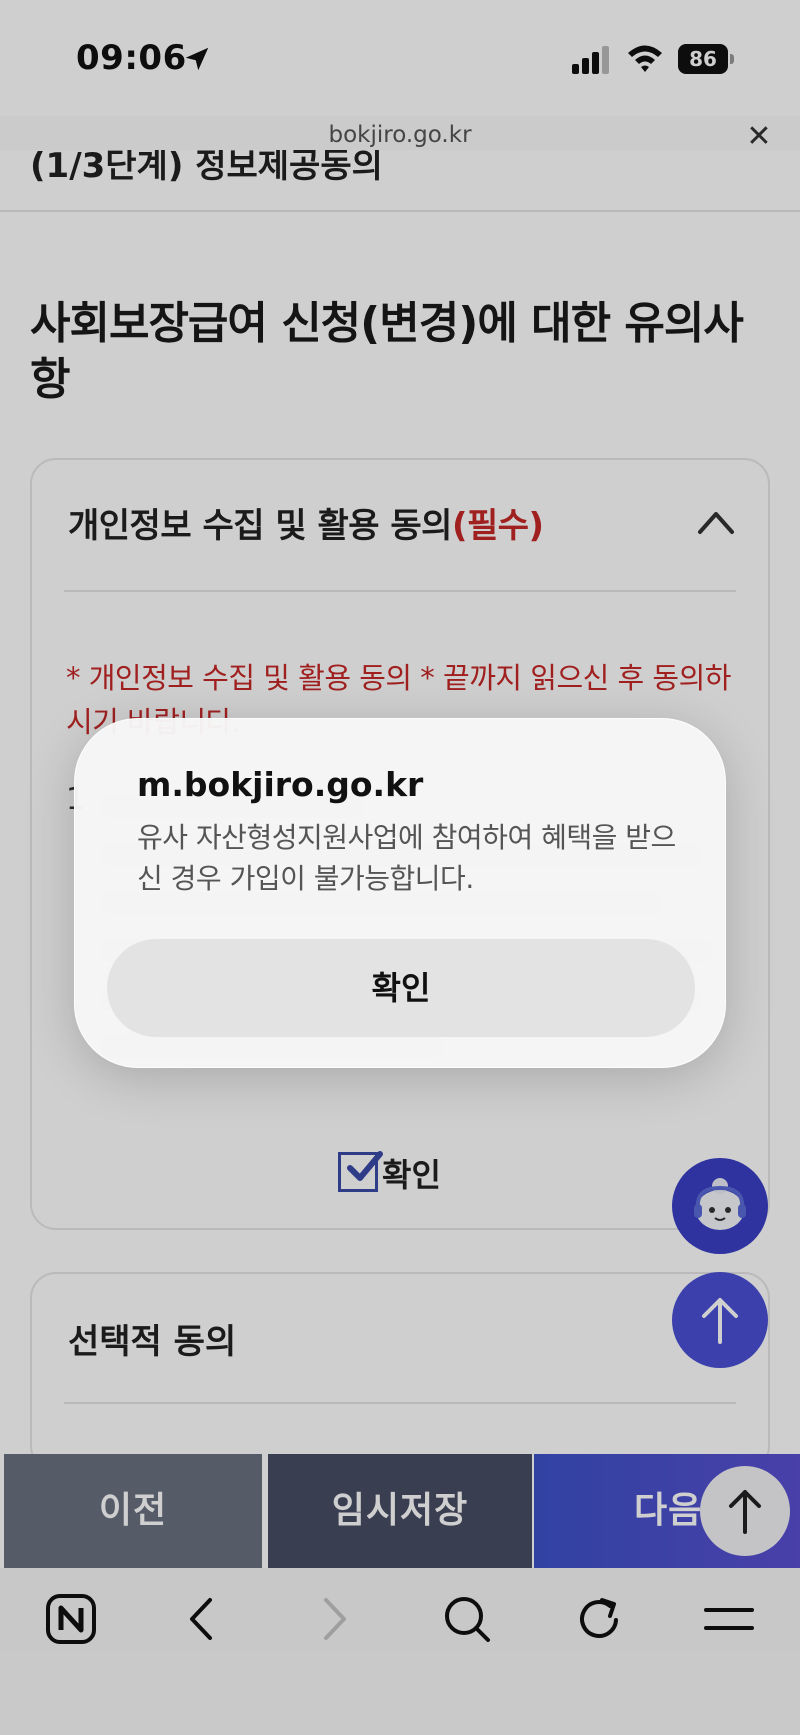 The image size is (800, 1735). Describe the element at coordinates (401, 988) in the screenshot. I see `alert-ok-button: 확인` at that location.